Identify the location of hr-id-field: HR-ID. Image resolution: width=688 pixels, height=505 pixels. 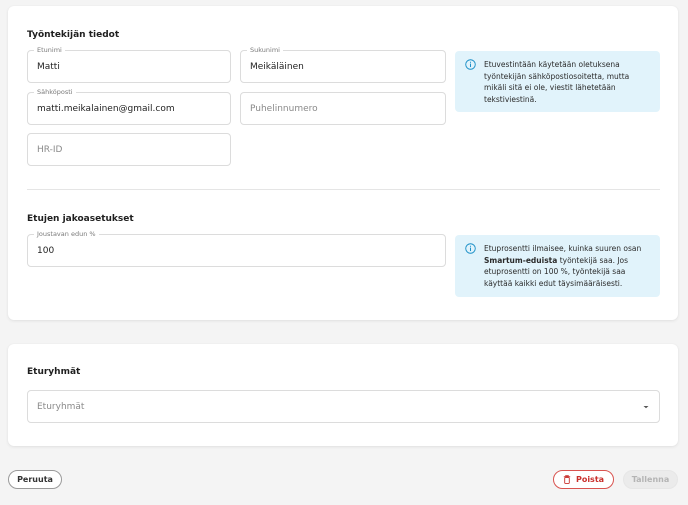
(129, 149).